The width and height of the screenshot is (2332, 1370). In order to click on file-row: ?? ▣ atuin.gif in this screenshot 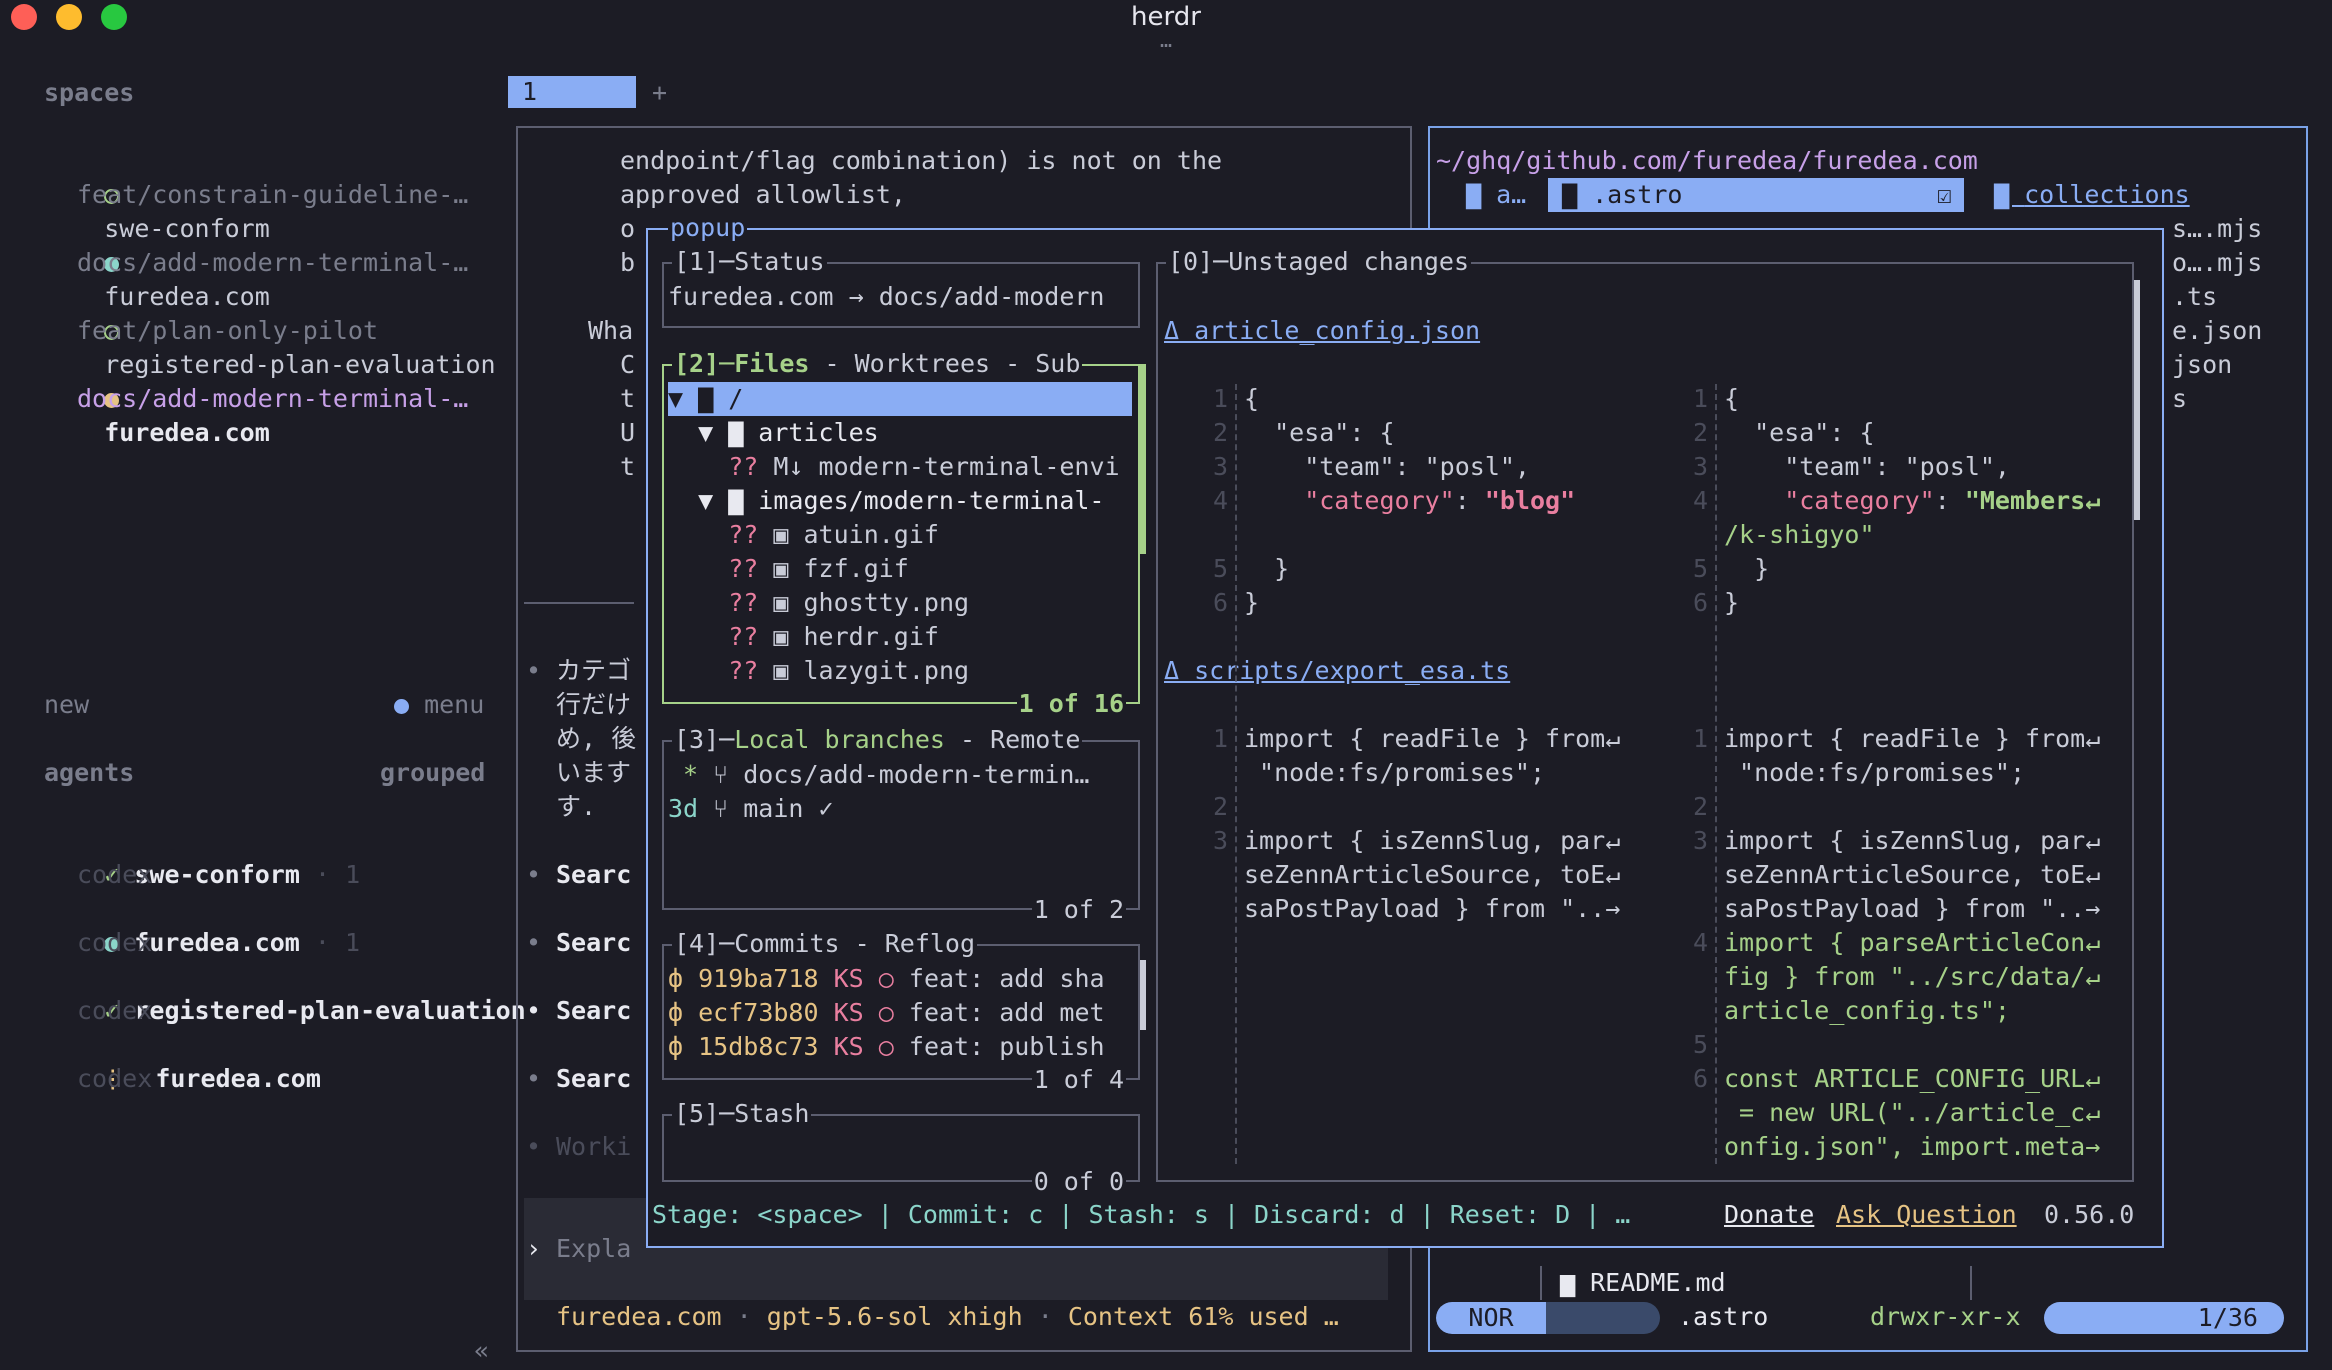, I will do `click(803, 535)`.